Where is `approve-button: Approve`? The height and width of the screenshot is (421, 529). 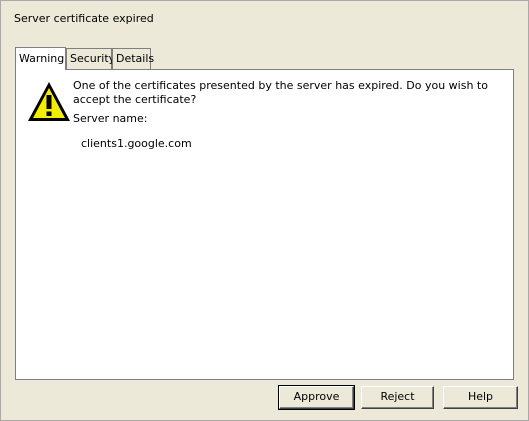 approve-button: Approve is located at coordinates (316, 397).